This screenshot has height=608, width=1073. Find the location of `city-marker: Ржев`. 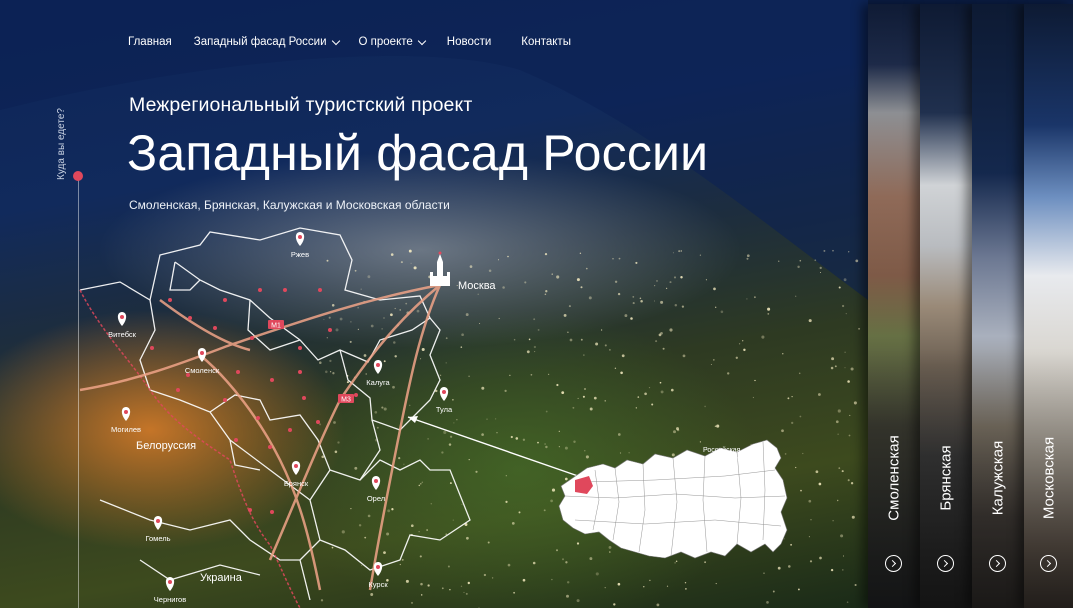

city-marker: Ржев is located at coordinates (300, 245).